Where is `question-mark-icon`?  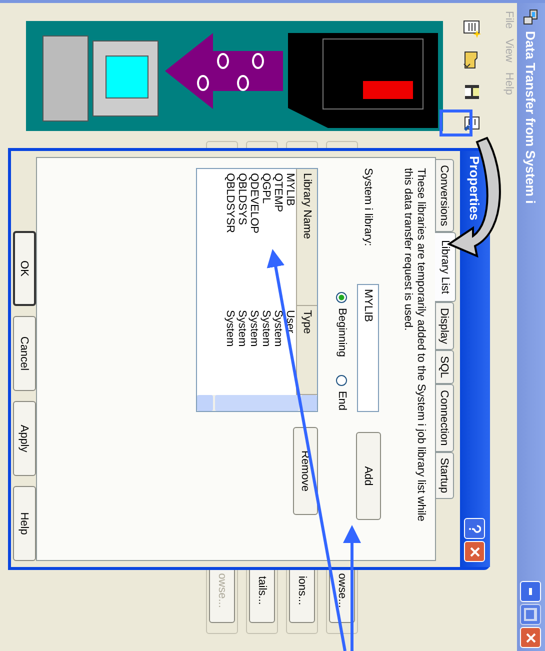
question-mark-icon is located at coordinates (475, 529).